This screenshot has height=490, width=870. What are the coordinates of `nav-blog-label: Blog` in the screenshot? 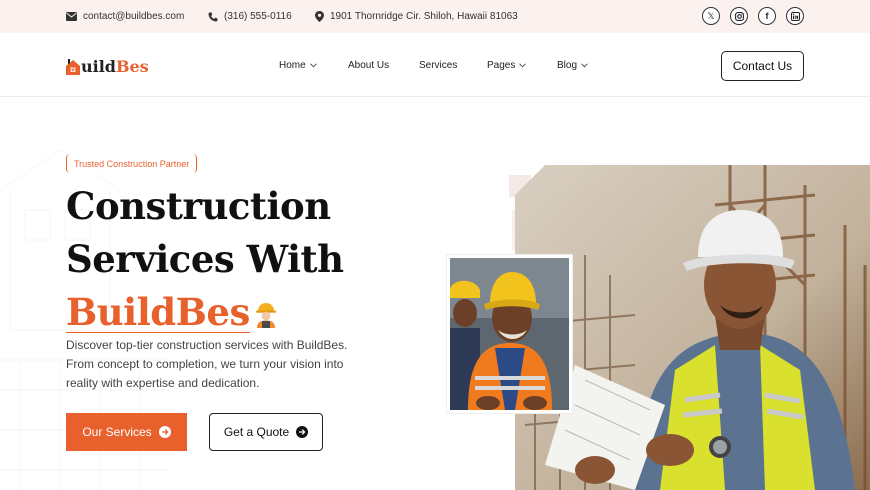 It's located at (567, 65).